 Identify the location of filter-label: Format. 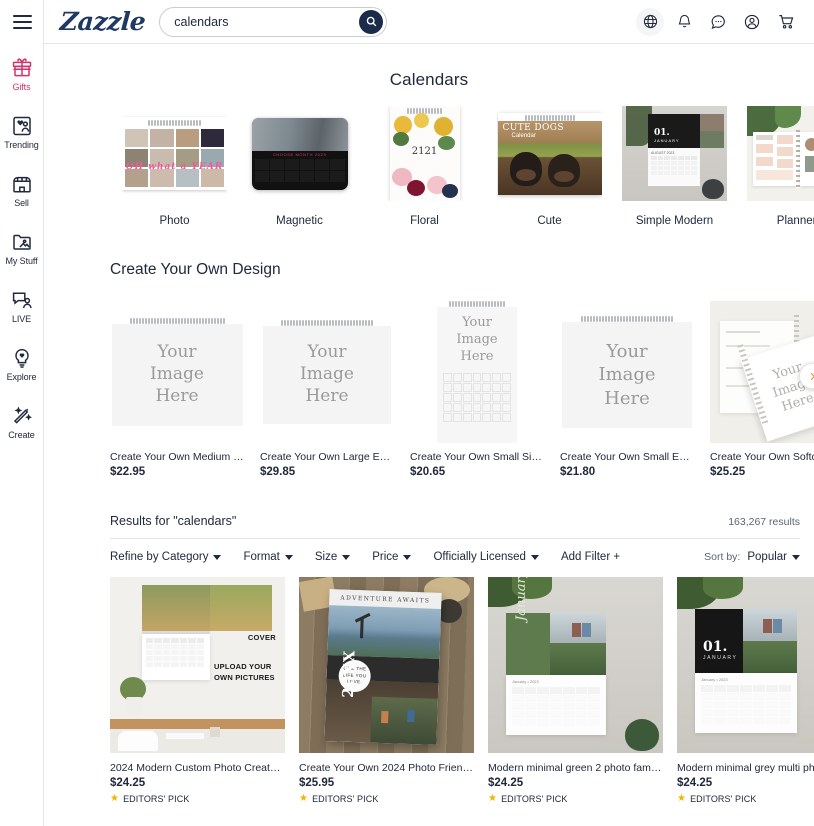
(261, 557).